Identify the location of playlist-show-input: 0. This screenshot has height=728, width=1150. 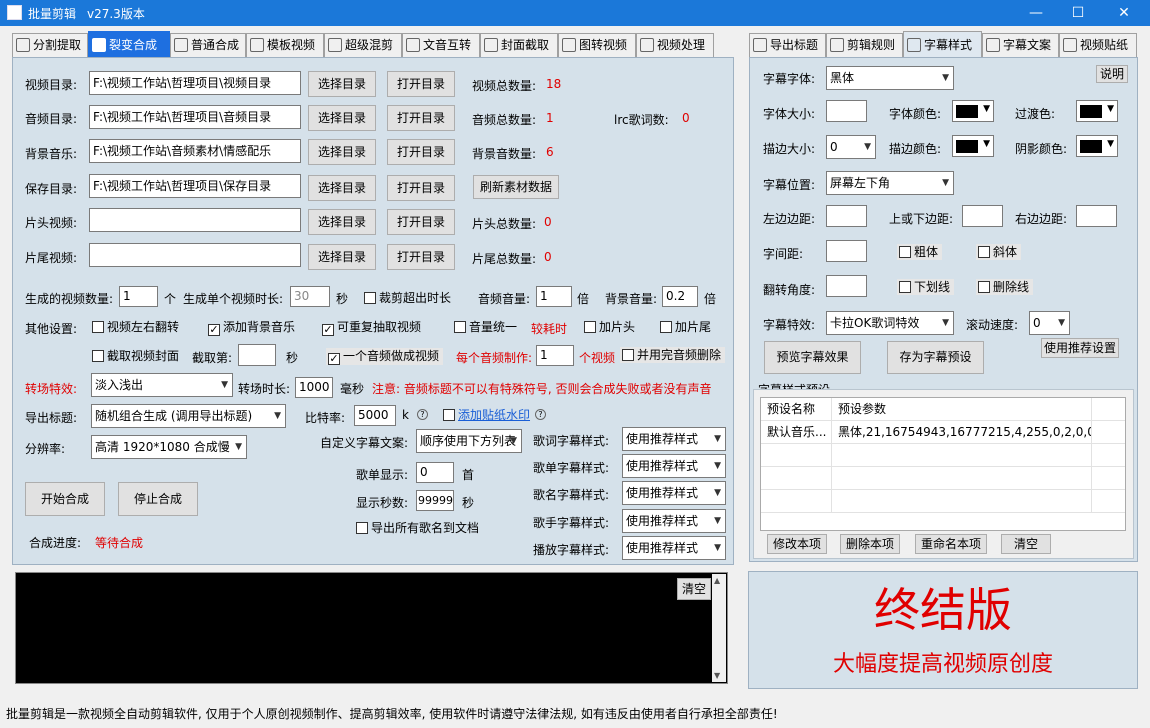
(435, 472).